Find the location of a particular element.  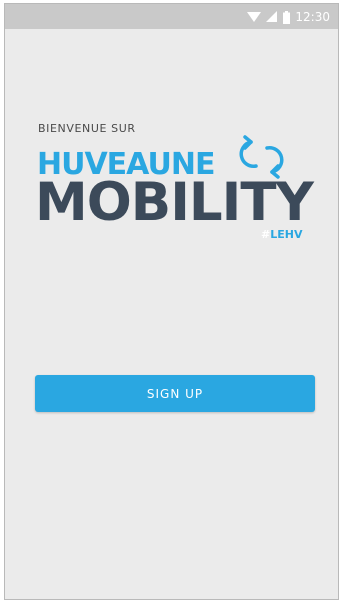

logo-tag-hash: # is located at coordinates (265, 234).